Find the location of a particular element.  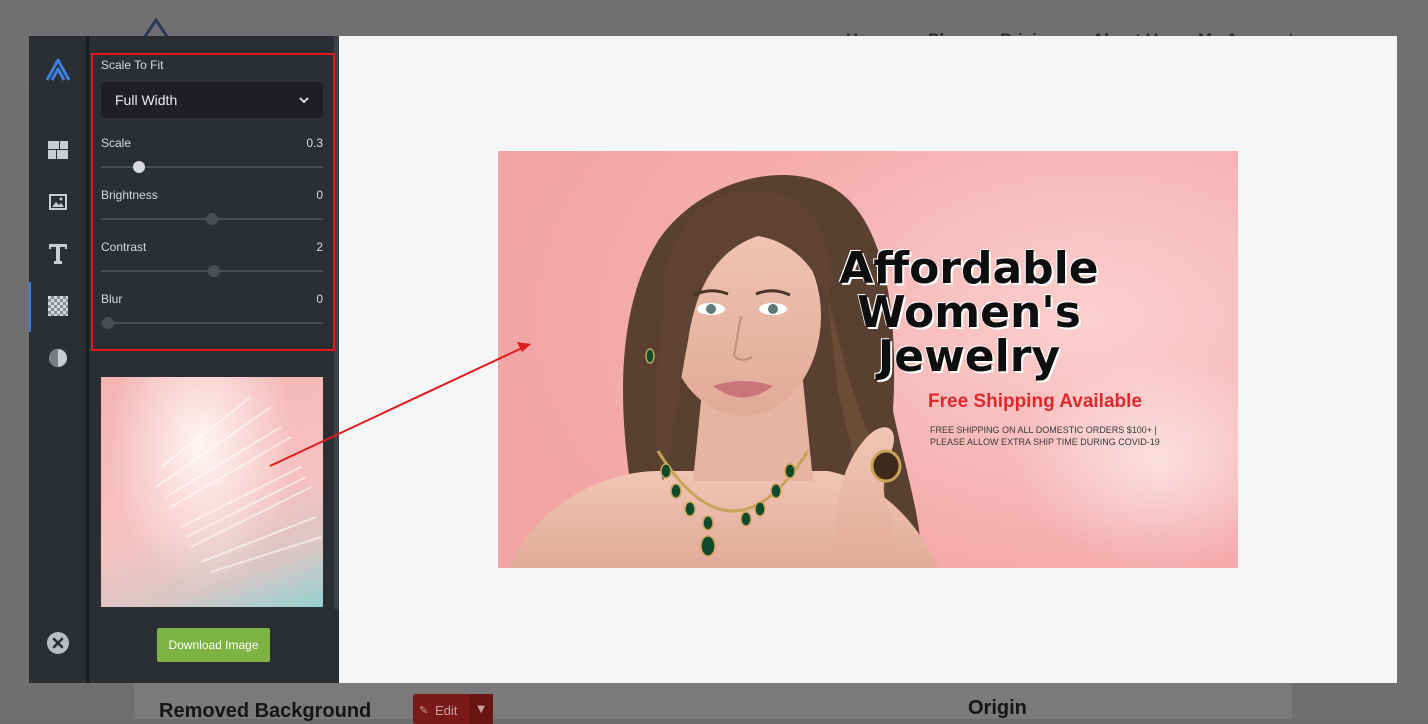

background-thumbnail is located at coordinates (212, 492).